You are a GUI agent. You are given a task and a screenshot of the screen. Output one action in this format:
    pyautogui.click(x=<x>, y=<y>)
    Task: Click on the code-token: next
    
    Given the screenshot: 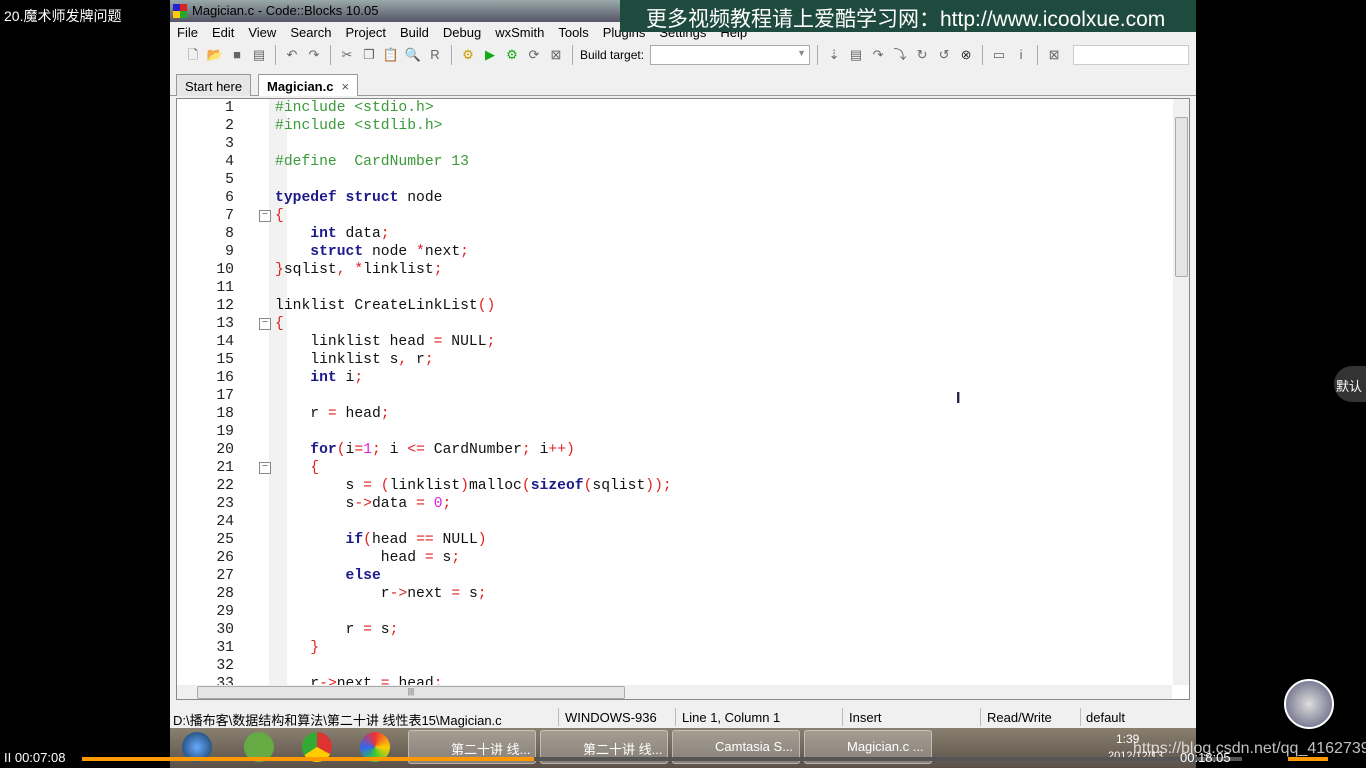 What is the action you would take?
    pyautogui.click(x=358, y=680)
    